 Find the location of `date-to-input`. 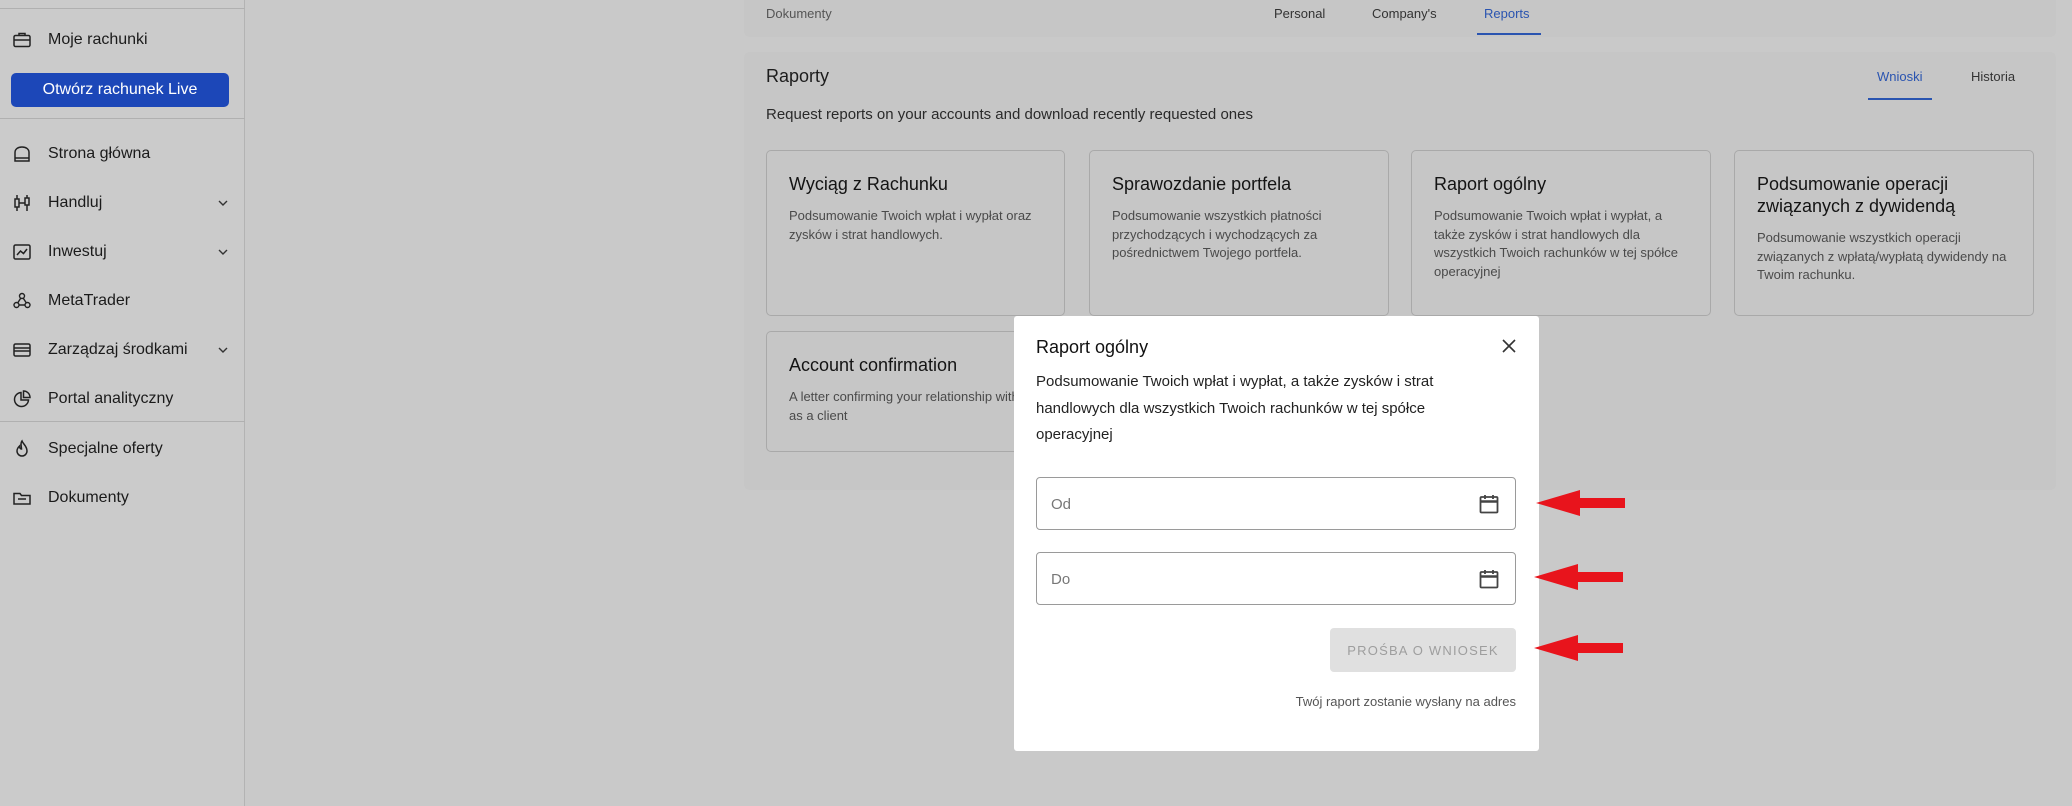

date-to-input is located at coordinates (1251, 579).